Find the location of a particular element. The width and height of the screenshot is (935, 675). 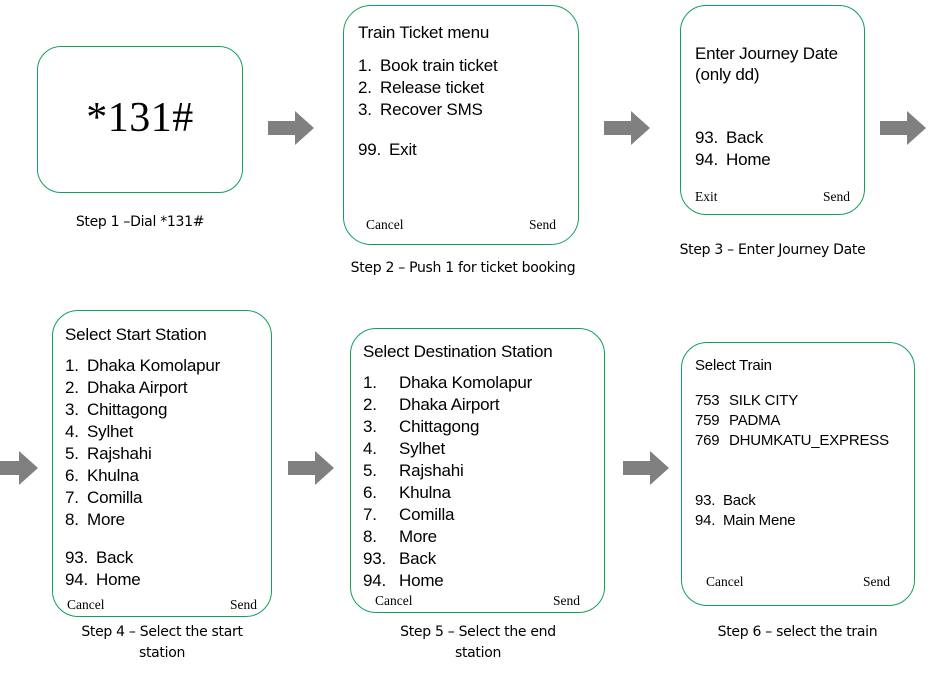

menu-item-label: Recover SMS is located at coordinates (431, 109).